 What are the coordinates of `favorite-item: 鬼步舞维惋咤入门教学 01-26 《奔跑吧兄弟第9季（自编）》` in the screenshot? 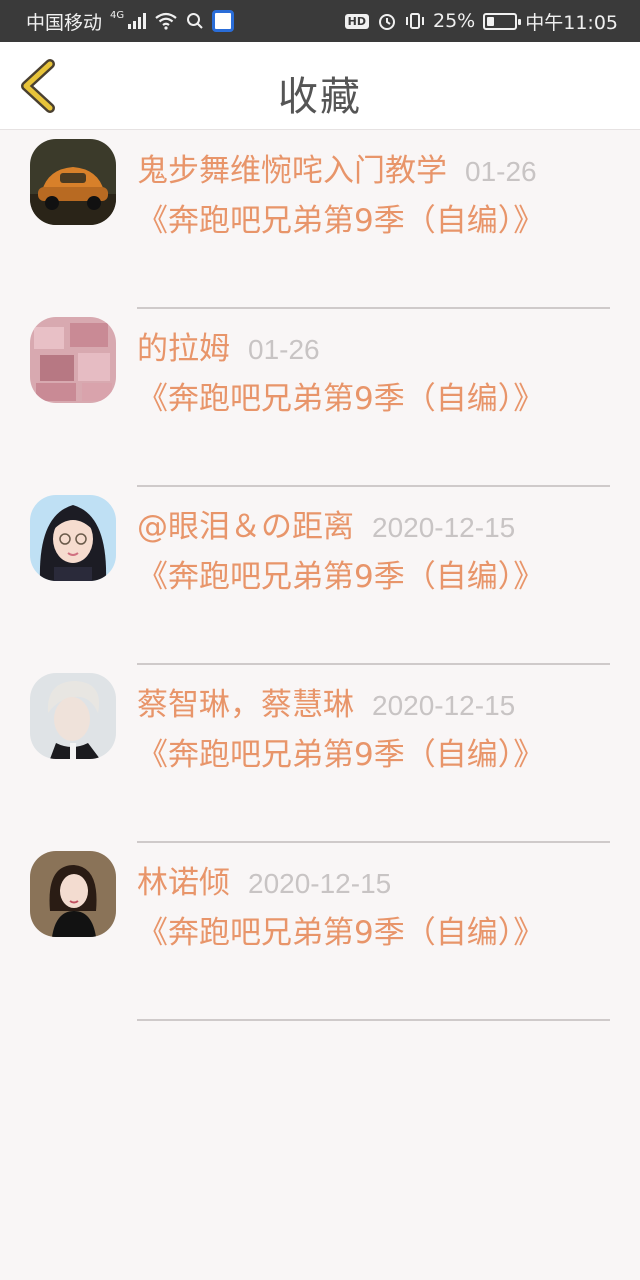 It's located at (320, 220).